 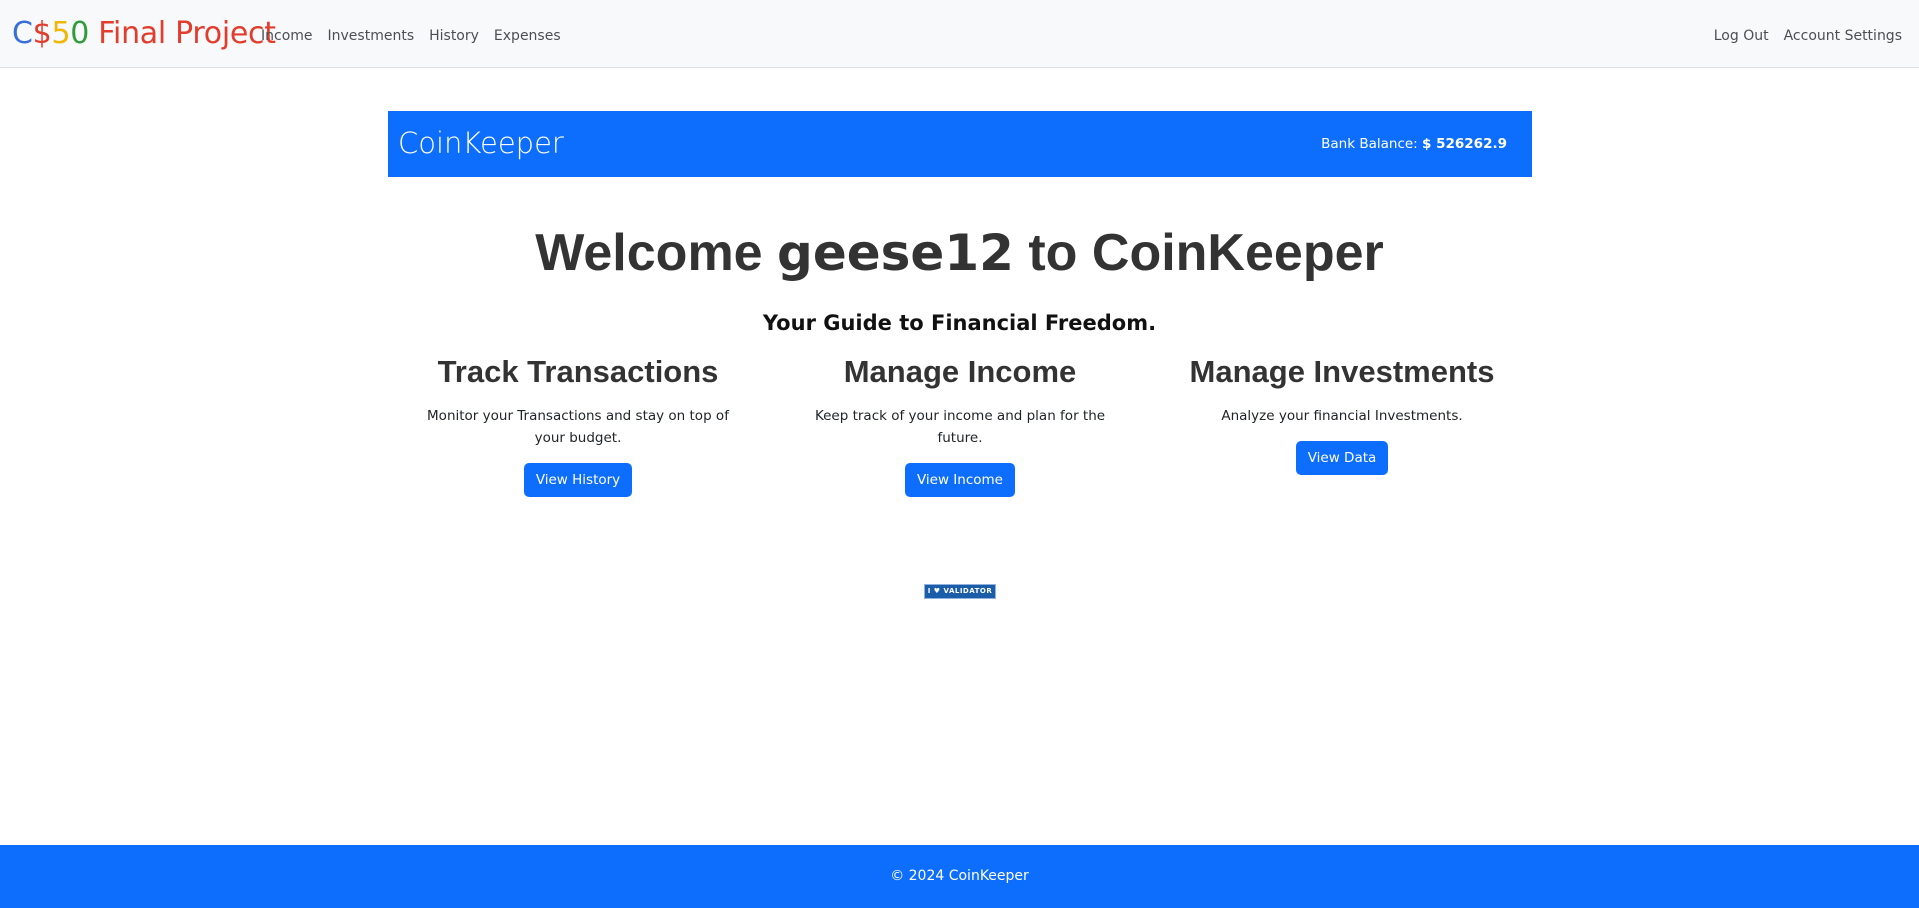 What do you see at coordinates (287, 36) in the screenshot?
I see `nav-link-income: Income` at bounding box center [287, 36].